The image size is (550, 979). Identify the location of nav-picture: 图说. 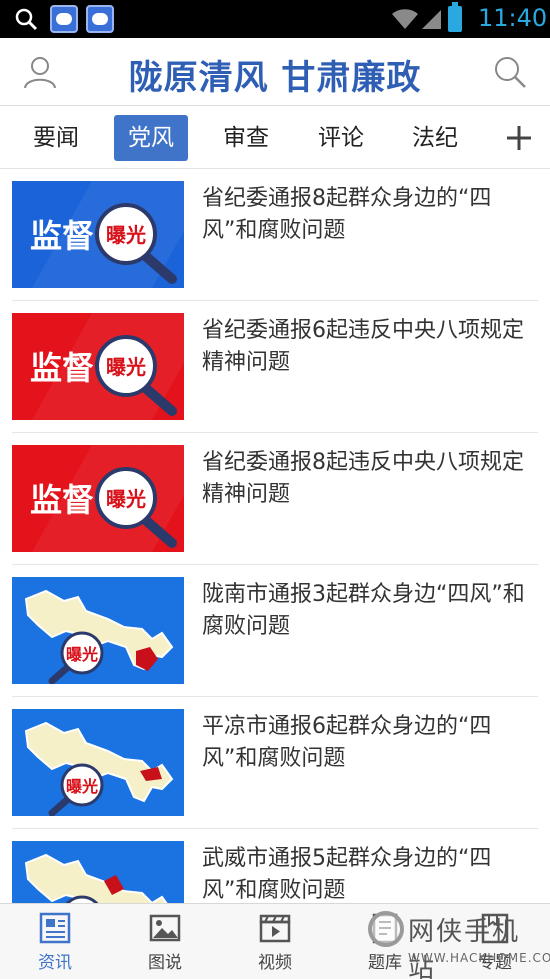
(165, 941).